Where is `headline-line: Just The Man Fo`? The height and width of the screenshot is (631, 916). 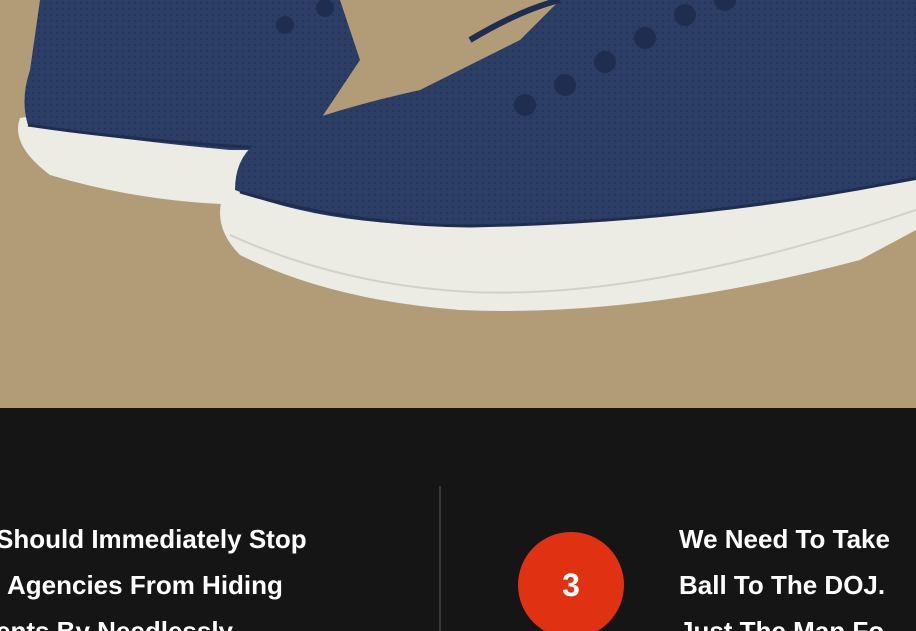 headline-line: Just The Man Fo is located at coordinates (782, 623).